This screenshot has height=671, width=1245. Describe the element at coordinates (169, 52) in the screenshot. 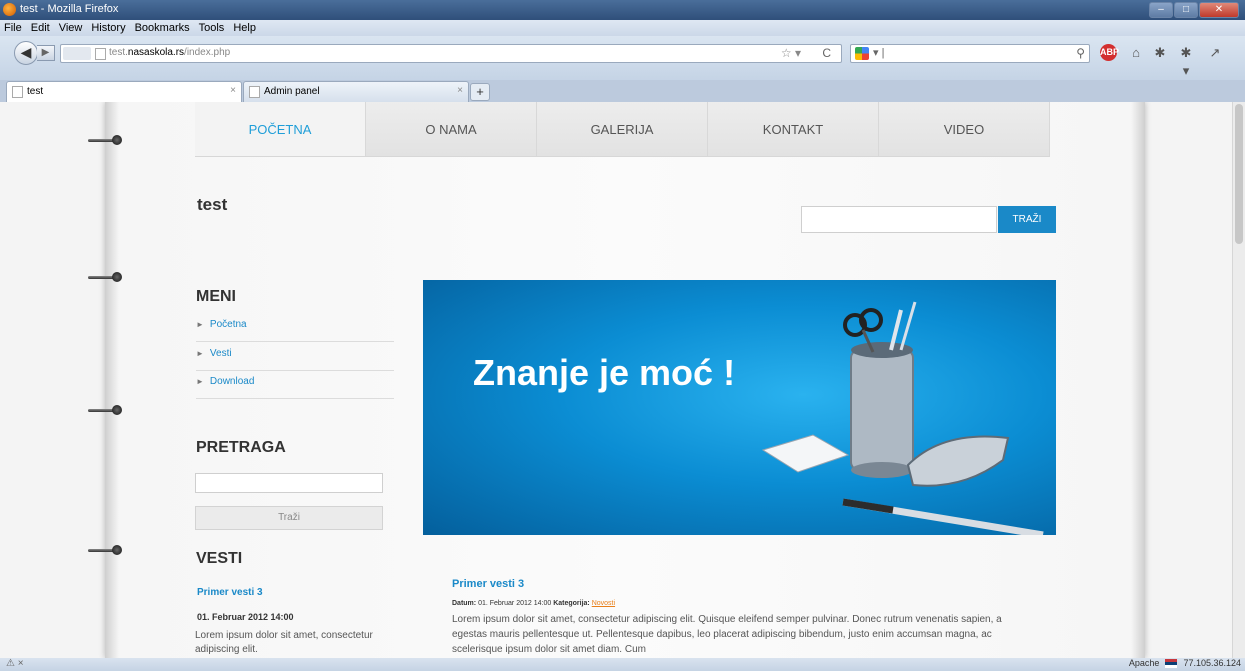

I see `url-text: test.nasaskola.rs/index.php` at that location.